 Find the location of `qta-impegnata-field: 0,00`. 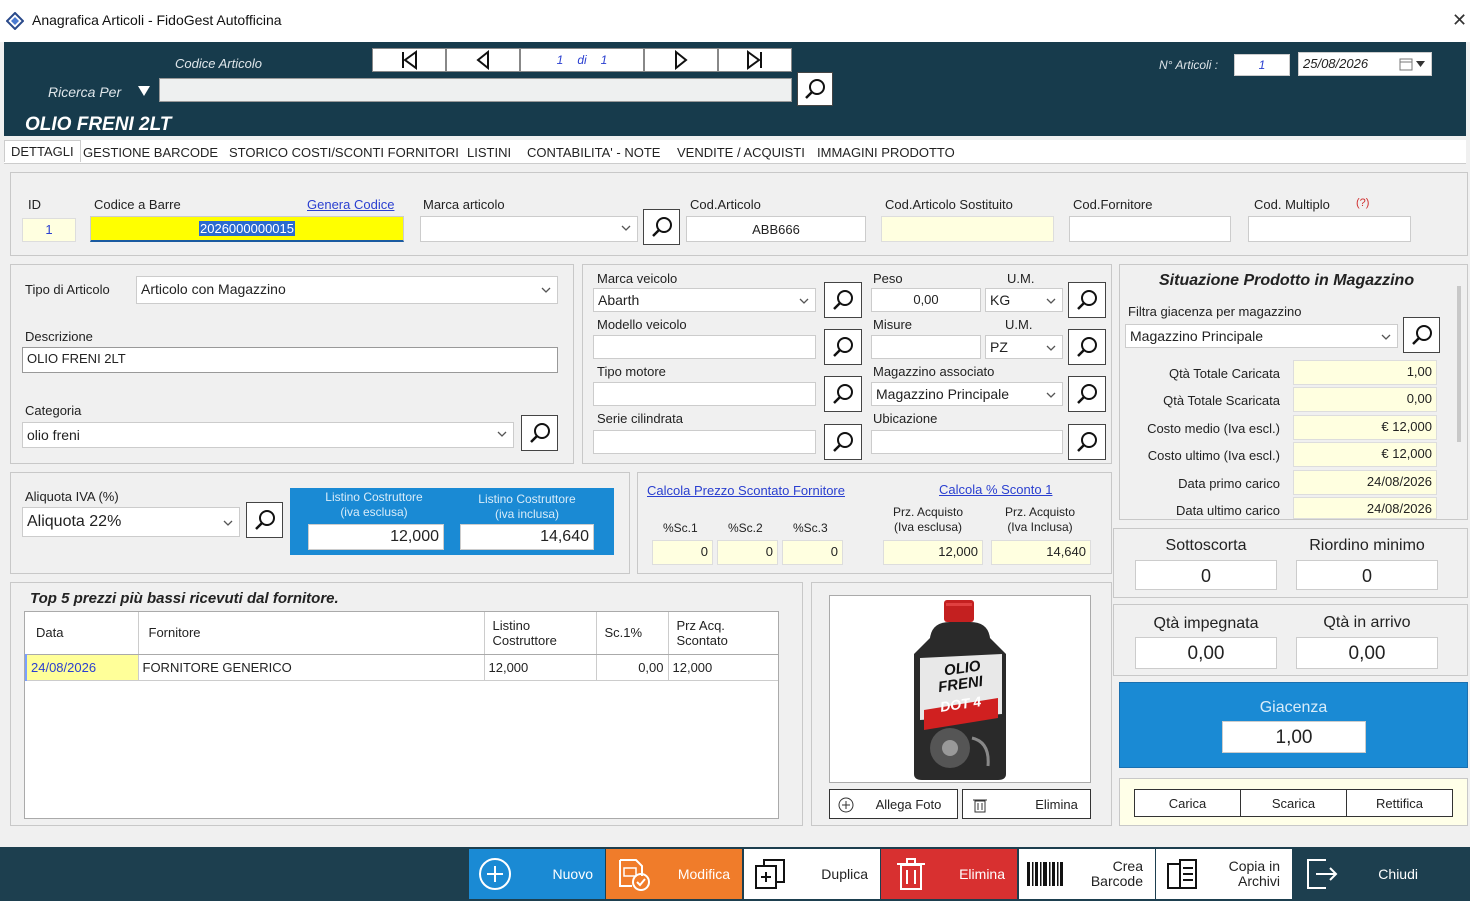

qta-impegnata-field: 0,00 is located at coordinates (1206, 653).